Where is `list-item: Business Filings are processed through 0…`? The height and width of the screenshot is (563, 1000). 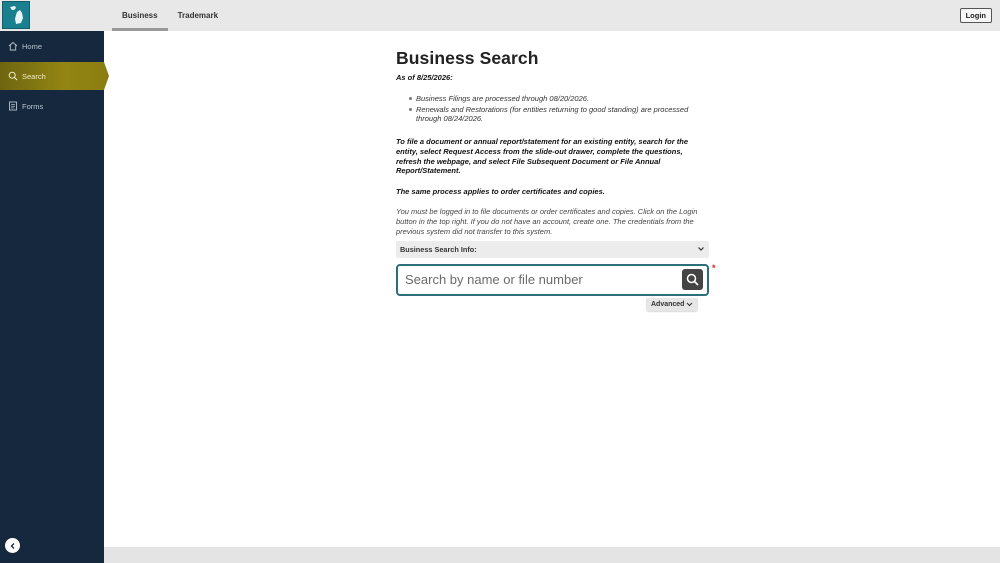
list-item: Business Filings are processed through 0… is located at coordinates (559, 98).